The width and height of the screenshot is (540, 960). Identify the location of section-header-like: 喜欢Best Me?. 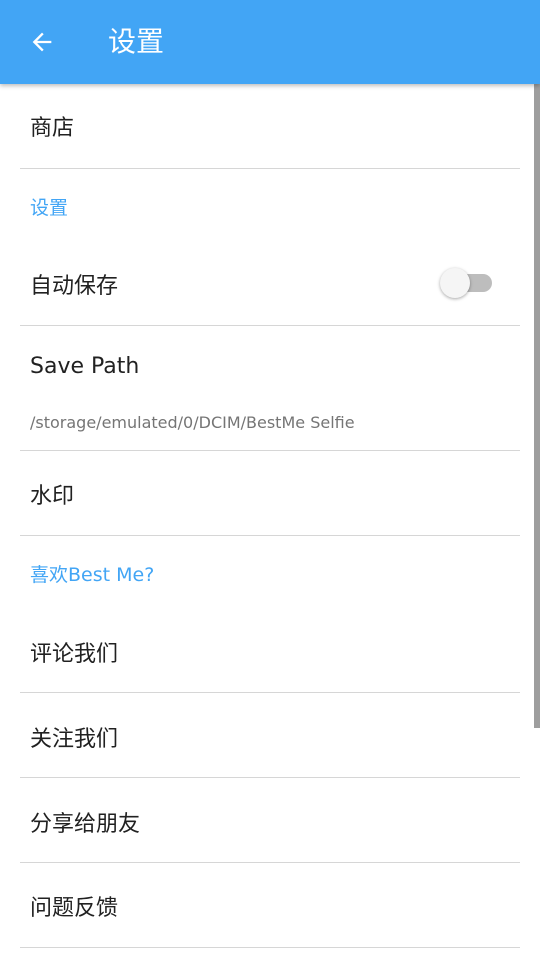
(92, 575).